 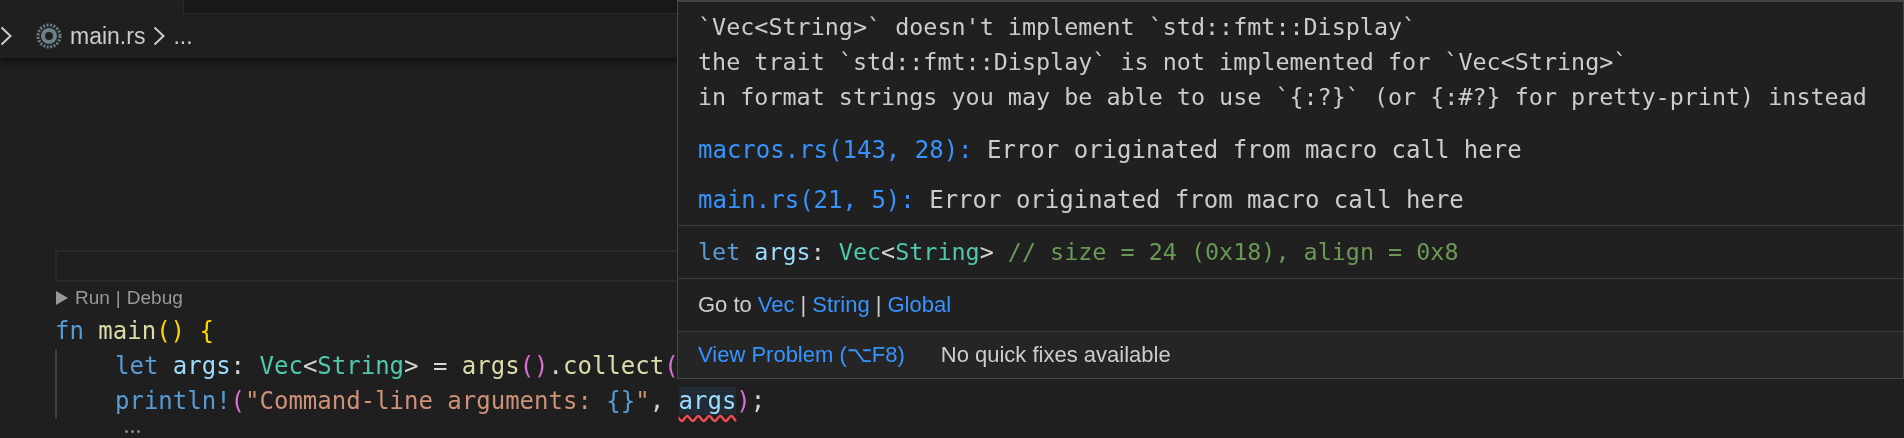 I want to click on breadcrumb-item: main.rs, so click(x=108, y=36).